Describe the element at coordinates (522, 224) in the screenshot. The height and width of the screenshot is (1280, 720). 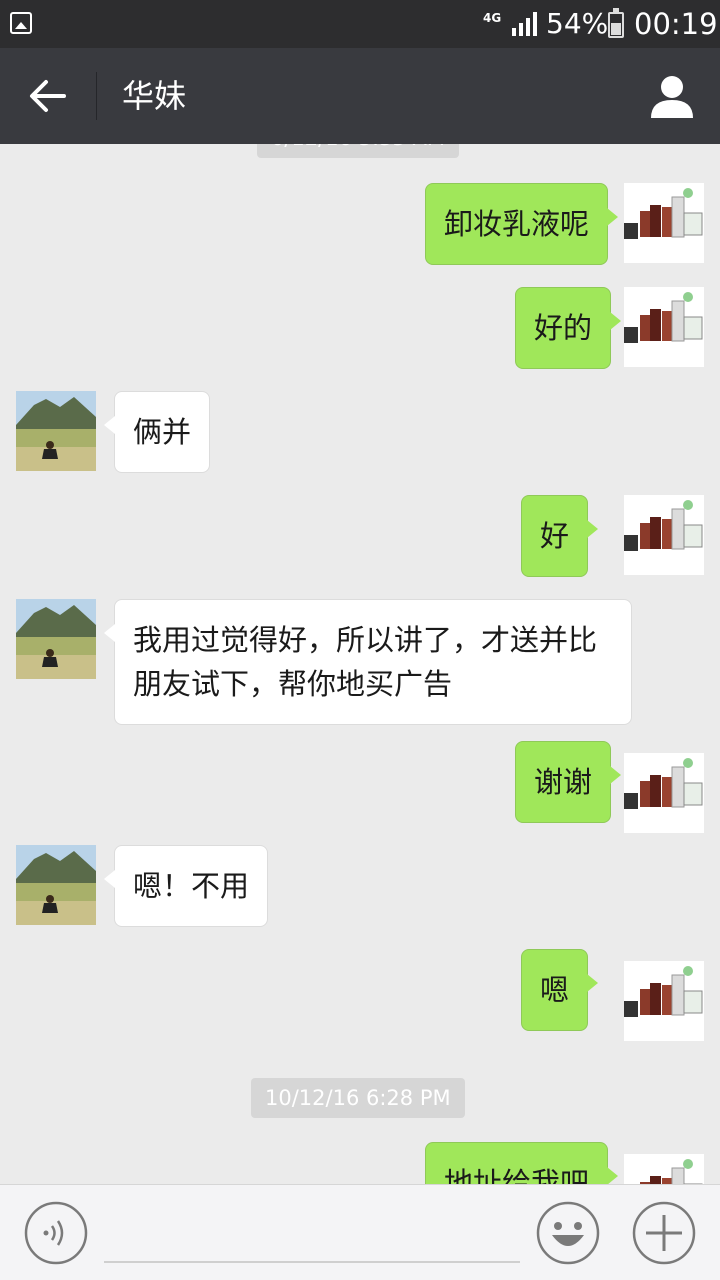
I see `message-bubble-outgoing: 卸妆乳液呢` at that location.